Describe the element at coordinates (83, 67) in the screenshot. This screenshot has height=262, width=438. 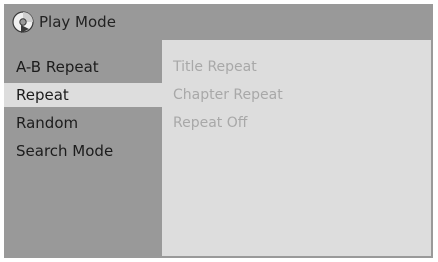
I see `menu-item-ab-repeat: A-B Repeat` at that location.